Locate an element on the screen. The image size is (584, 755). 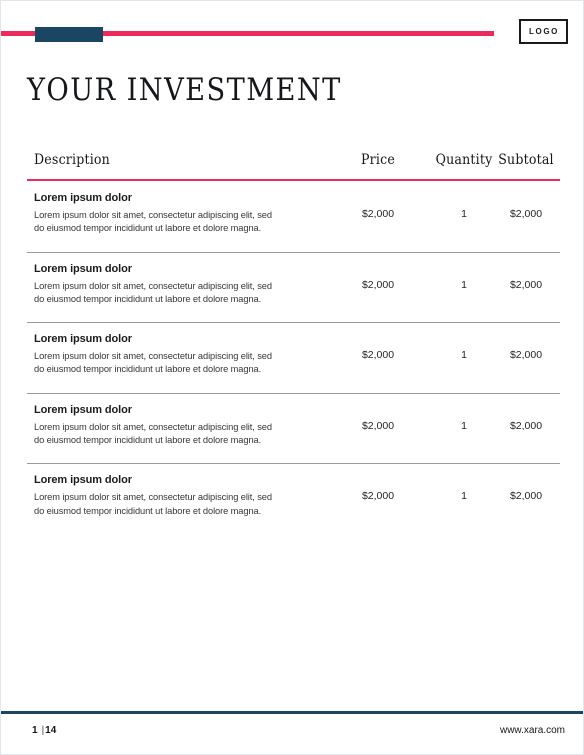
page-number: 1 is located at coordinates (35, 730).